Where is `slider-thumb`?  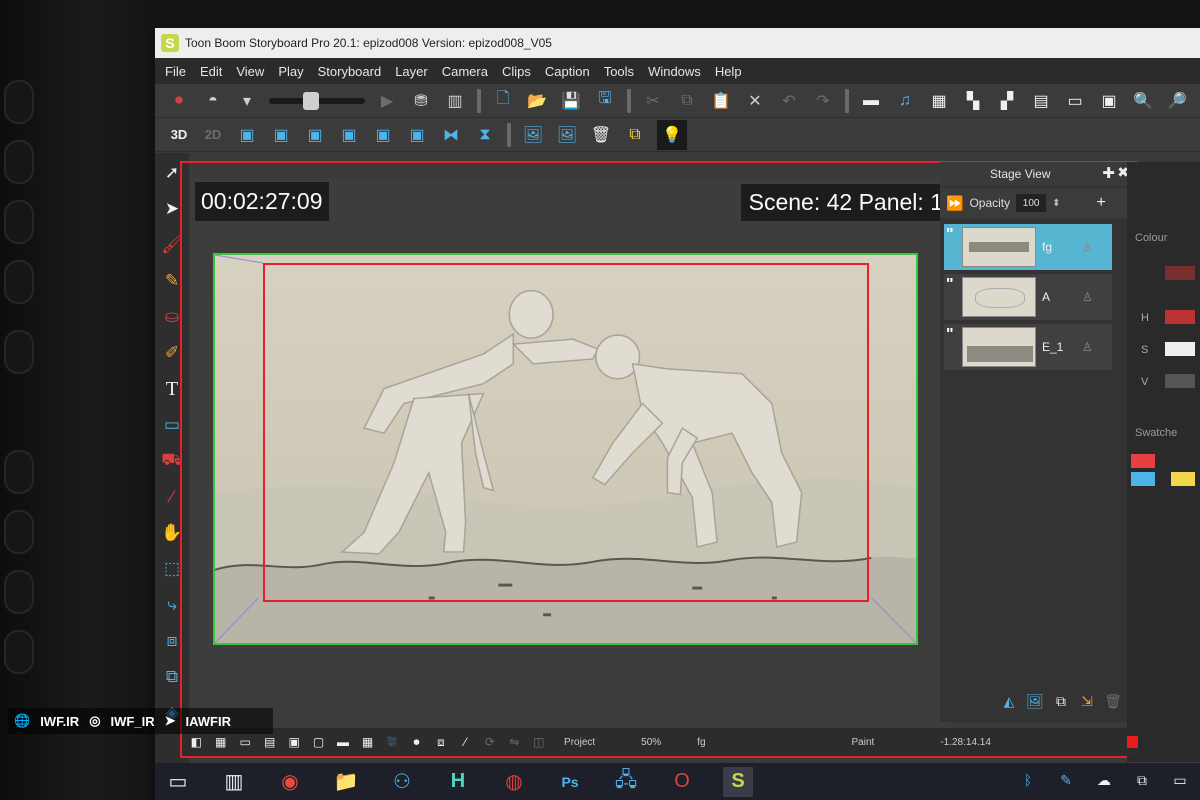
slider-thumb is located at coordinates (311, 100).